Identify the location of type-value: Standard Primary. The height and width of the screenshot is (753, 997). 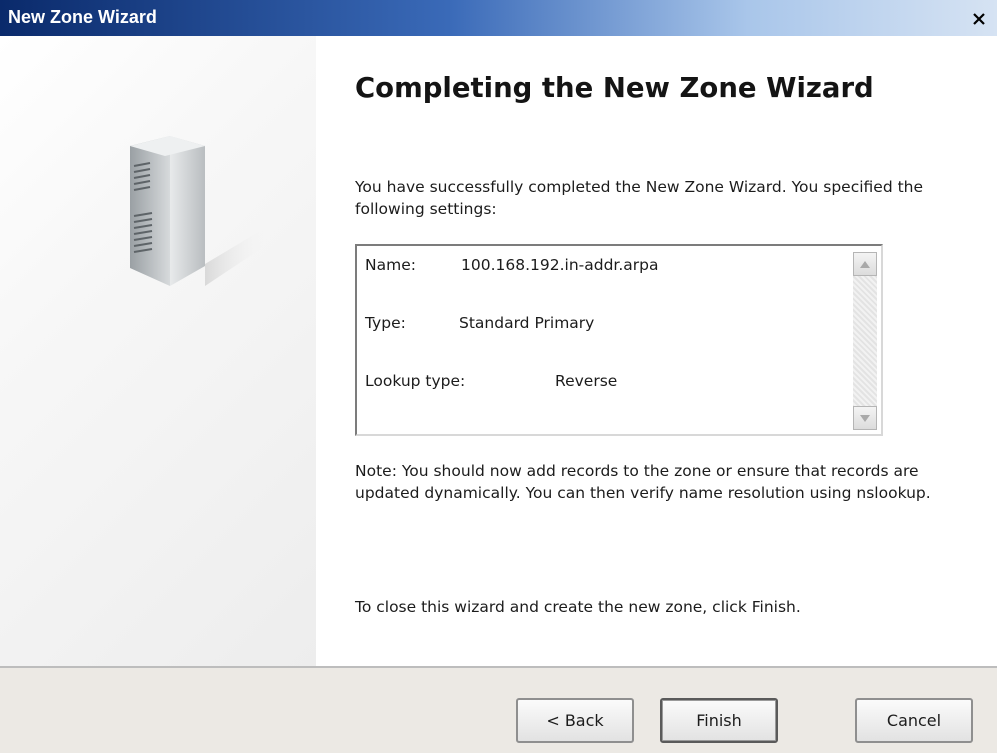
(527, 323).